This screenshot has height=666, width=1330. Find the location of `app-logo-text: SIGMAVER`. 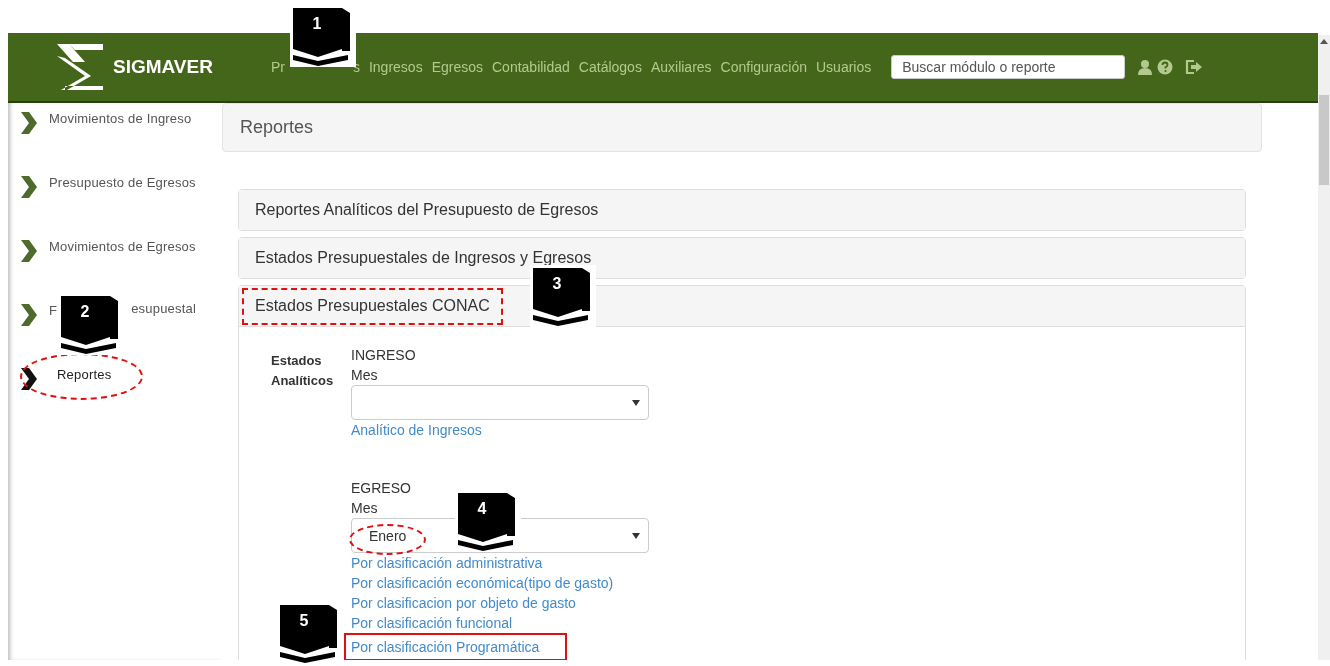

app-logo-text: SIGMAVER is located at coordinates (163, 67).